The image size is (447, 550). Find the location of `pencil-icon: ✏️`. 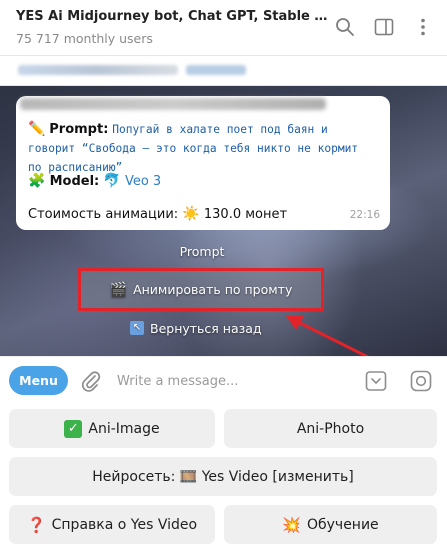

pencil-icon: ✏️ is located at coordinates (37, 129).